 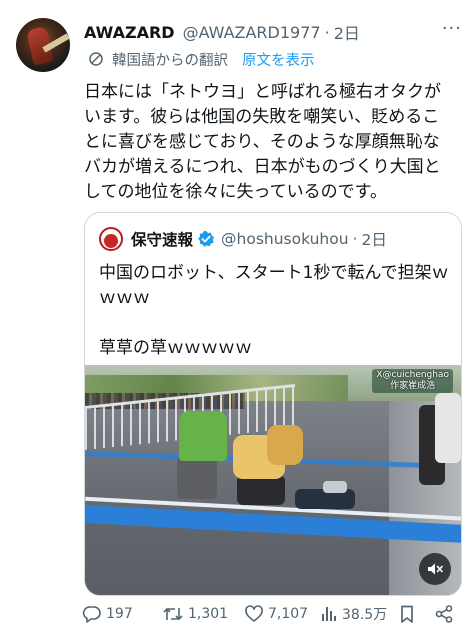 I want to click on quoted-author-handle: @hoshusokuhou, so click(x=285, y=239).